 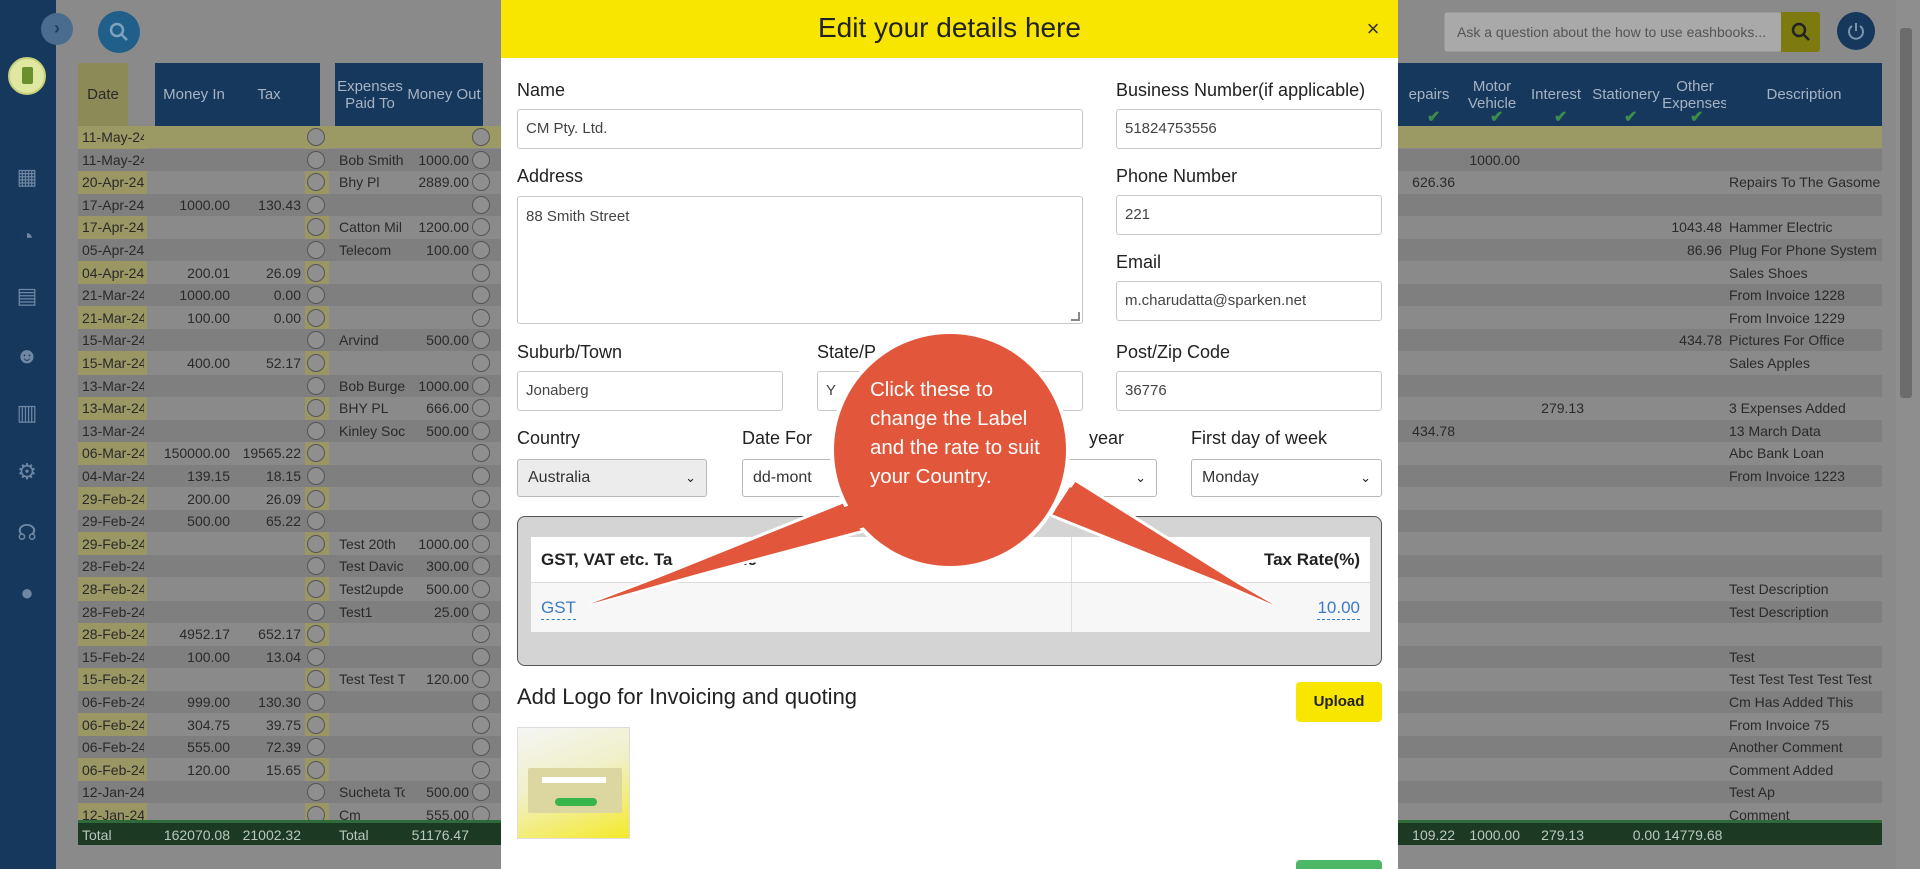 What do you see at coordinates (1249, 215) in the screenshot?
I see `phone-input: 221` at bounding box center [1249, 215].